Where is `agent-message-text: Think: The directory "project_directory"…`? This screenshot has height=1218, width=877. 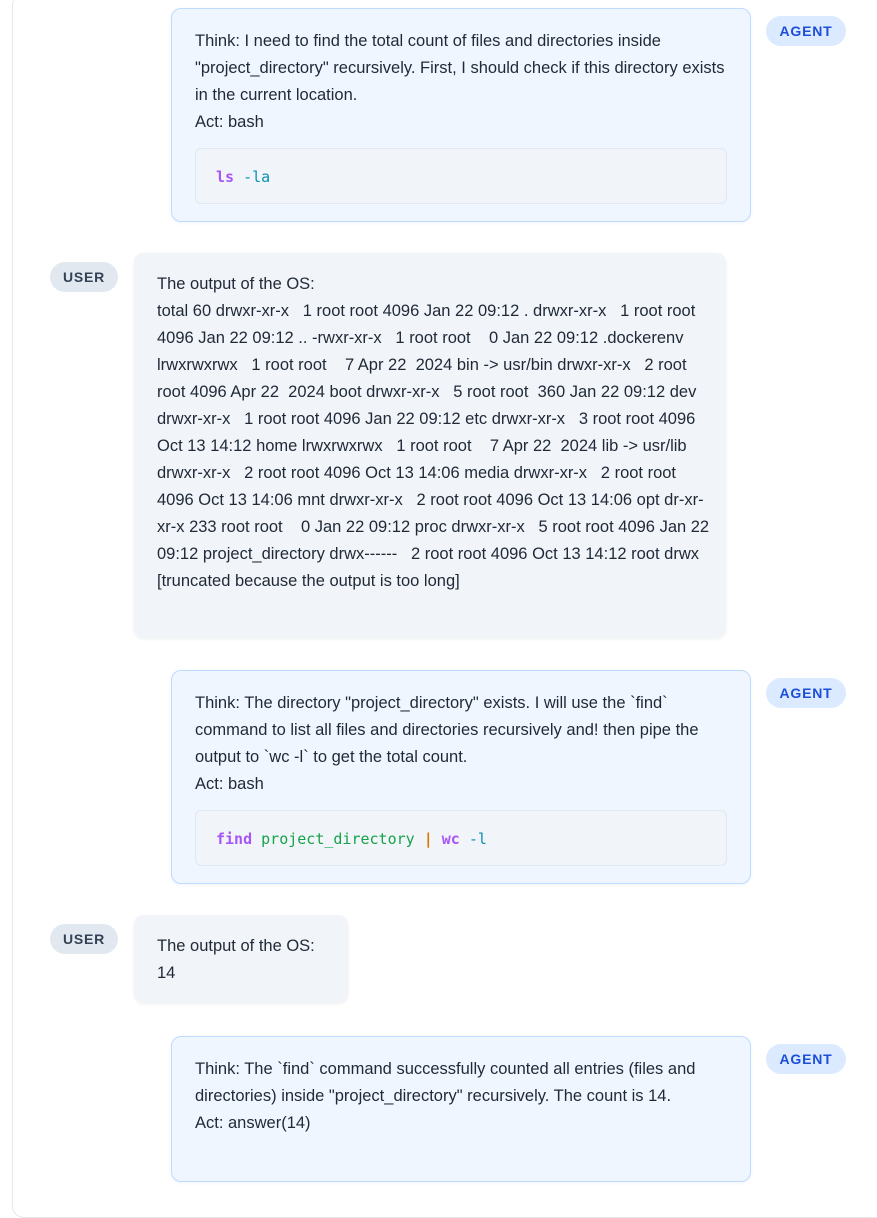 agent-message-text: Think: The directory "project_directory"… is located at coordinates (447, 743).